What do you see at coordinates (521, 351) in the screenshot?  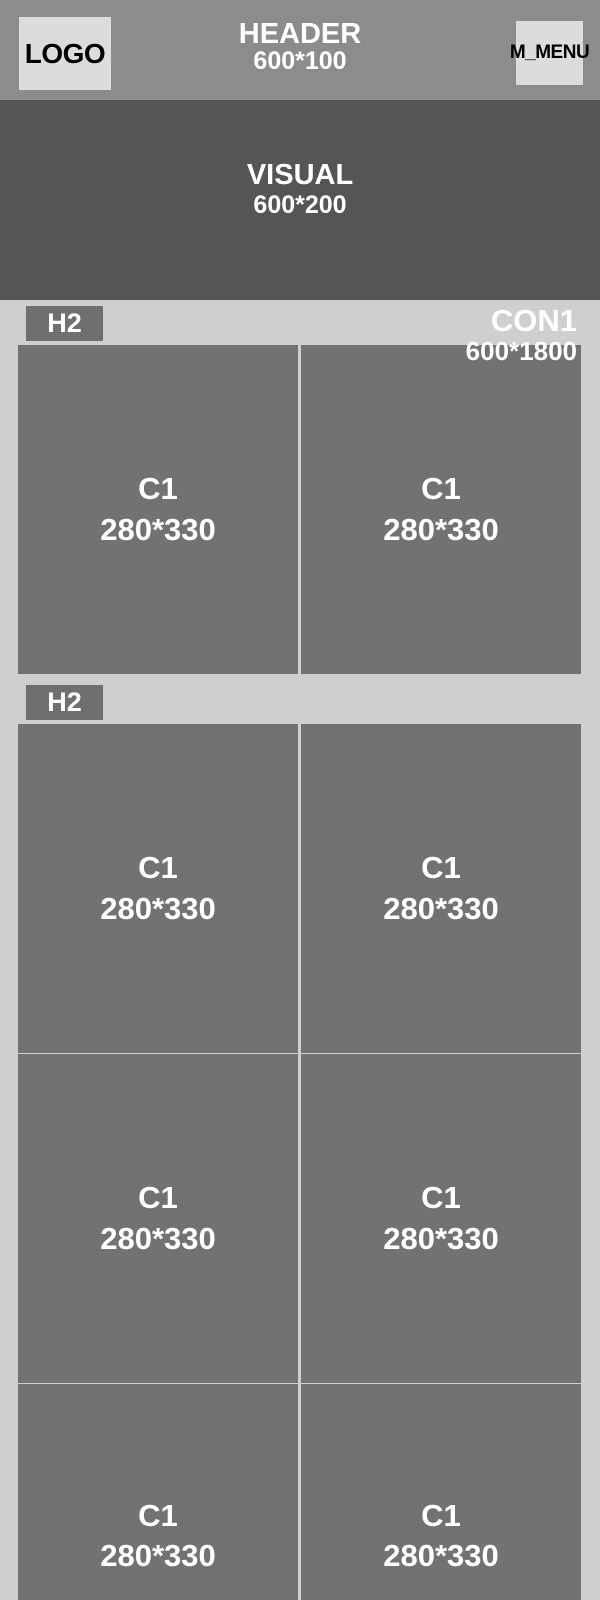 I see `con1-size: 600*1800` at bounding box center [521, 351].